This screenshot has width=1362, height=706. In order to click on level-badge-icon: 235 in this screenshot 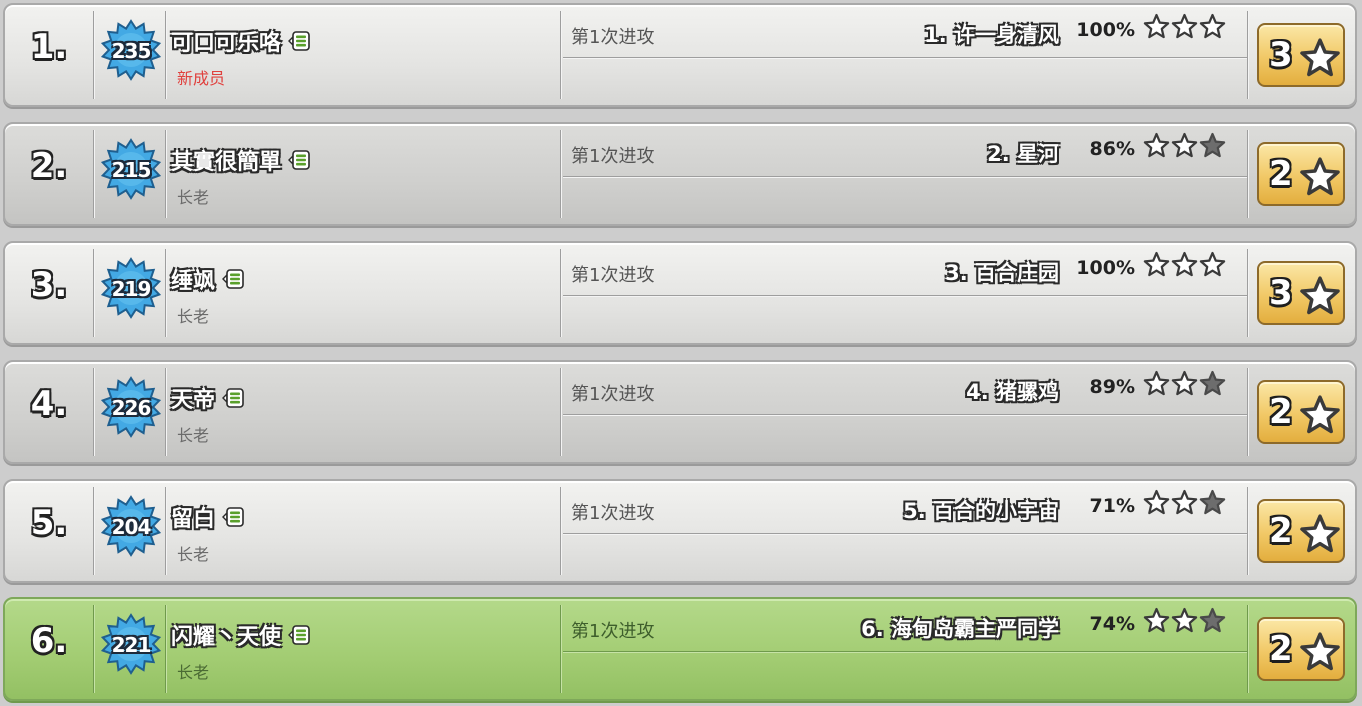, I will do `click(131, 50)`.